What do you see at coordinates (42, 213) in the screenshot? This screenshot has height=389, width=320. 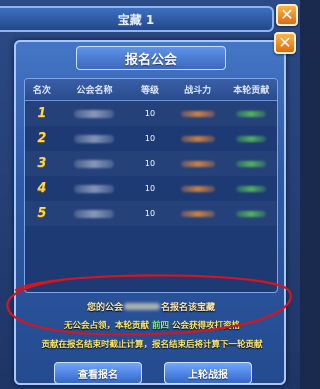 I see `rank-number: 5` at bounding box center [42, 213].